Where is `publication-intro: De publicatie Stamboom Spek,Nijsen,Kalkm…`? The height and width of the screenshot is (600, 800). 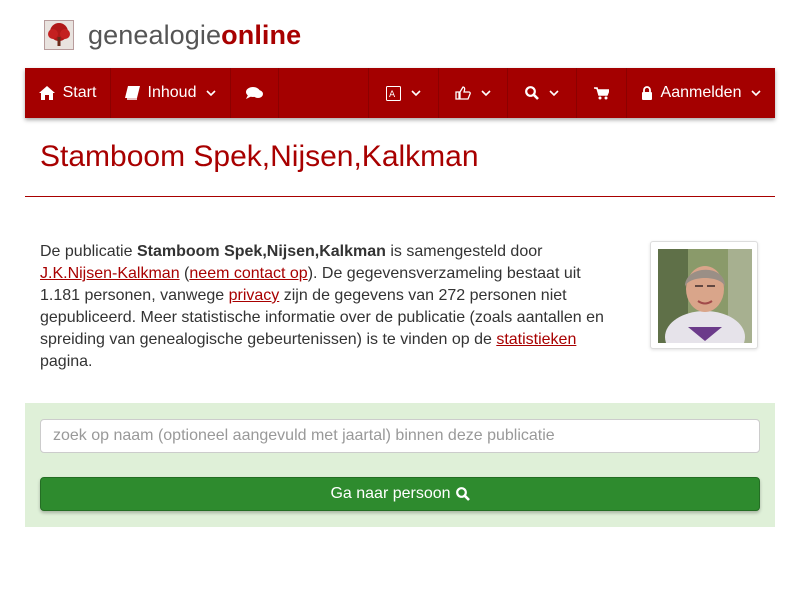
publication-intro: De publicatie Stamboom Spek,Nijsen,Kalkm… is located at coordinates (322, 306).